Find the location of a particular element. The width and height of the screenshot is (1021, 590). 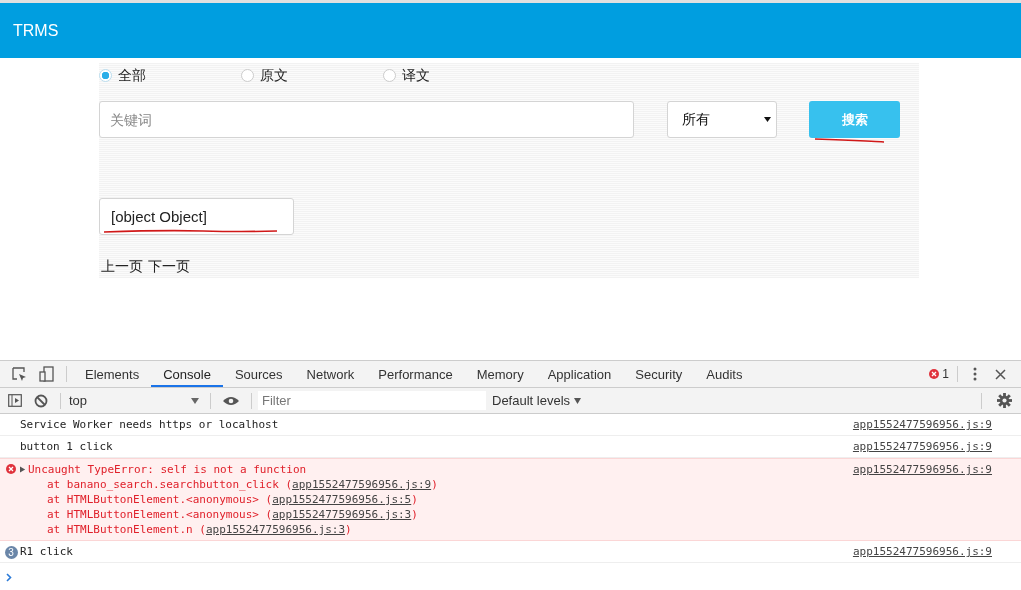

devtools-tab: Memory is located at coordinates (500, 374).